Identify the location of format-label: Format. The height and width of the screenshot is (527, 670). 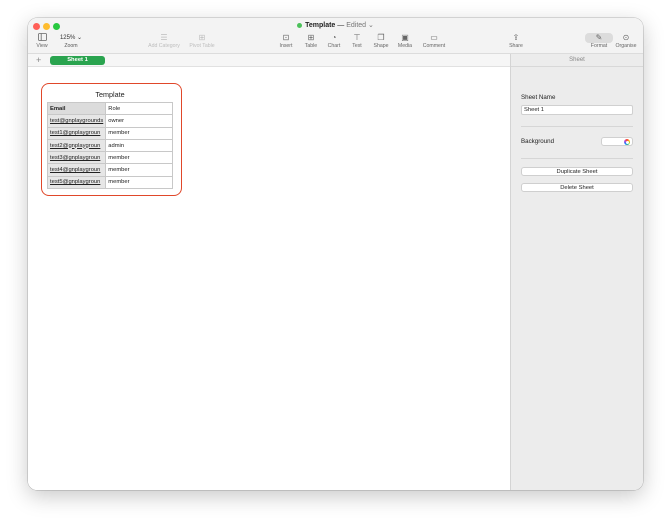
(599, 46).